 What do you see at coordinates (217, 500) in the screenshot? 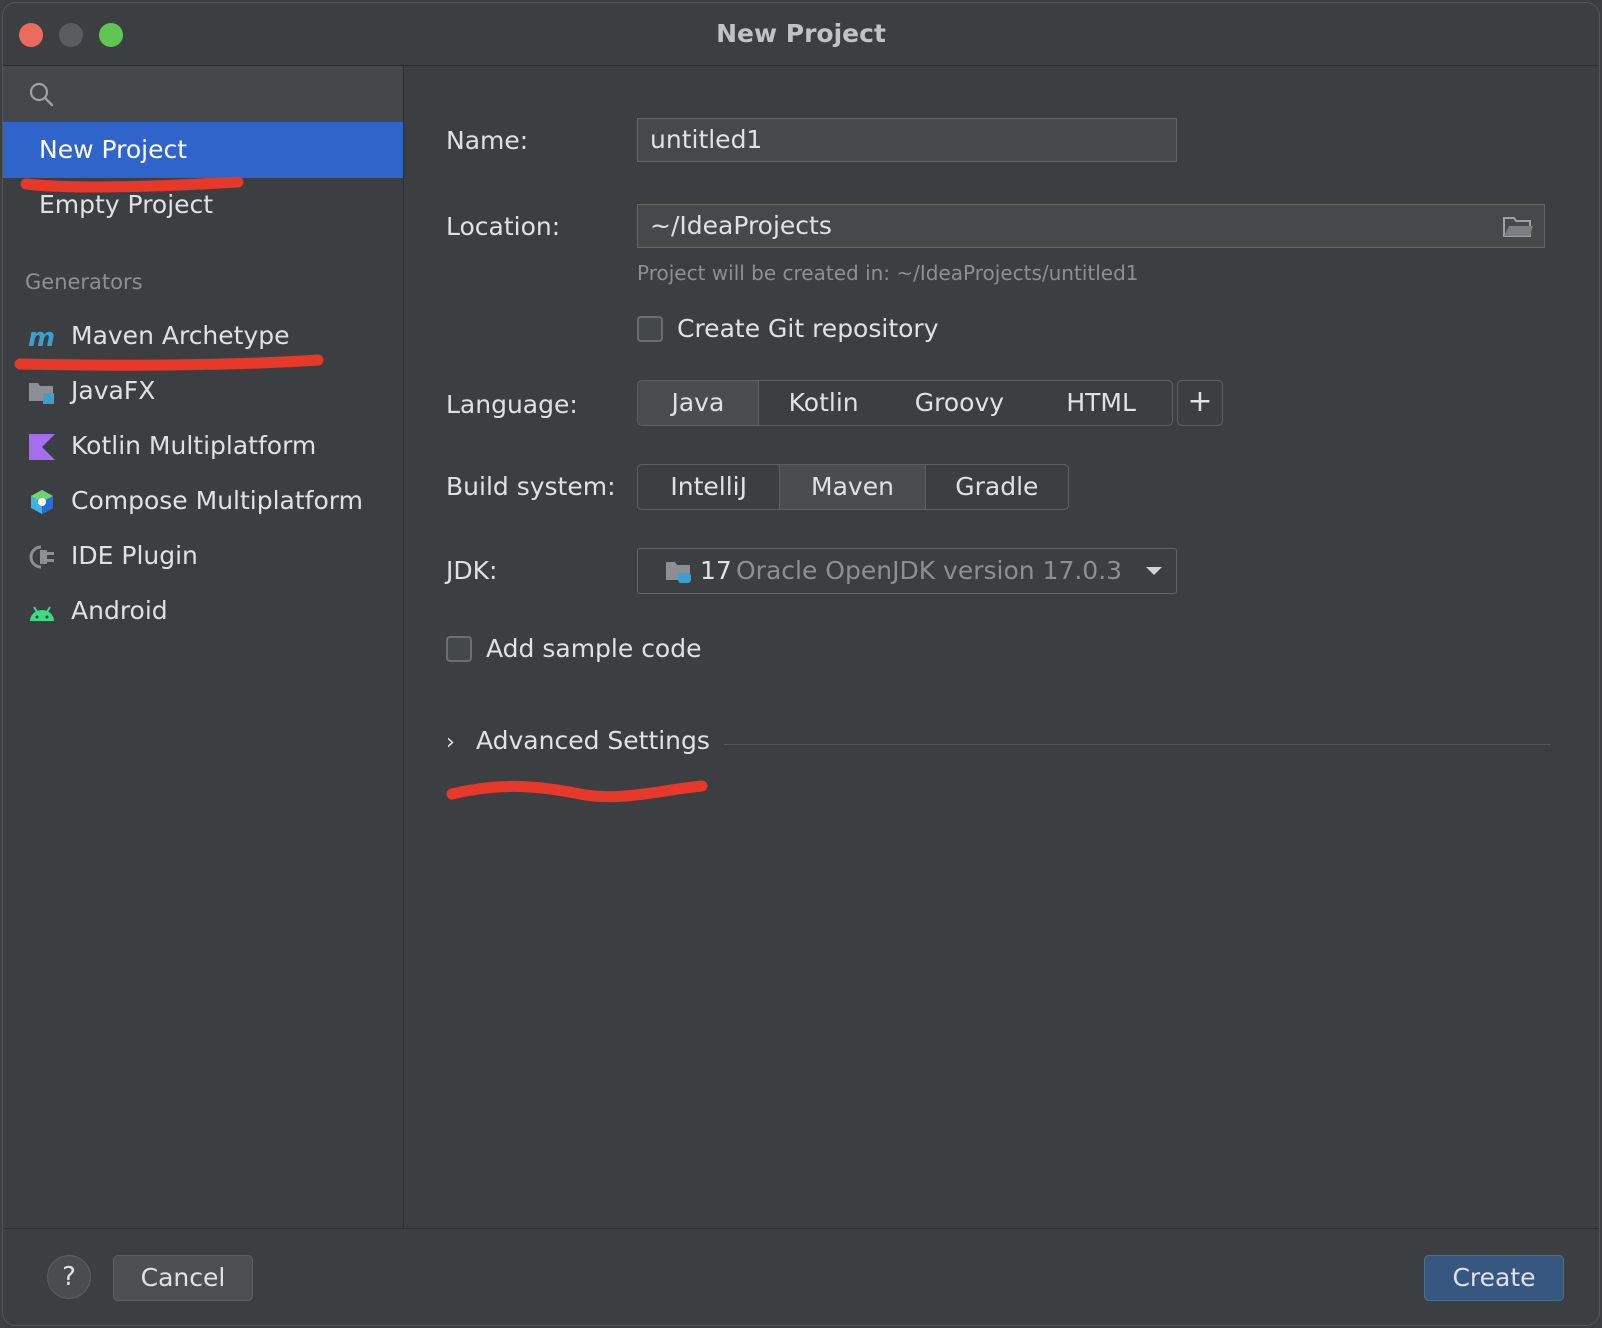
I see `sidebar-item-label: Compose Multiplatform` at bounding box center [217, 500].